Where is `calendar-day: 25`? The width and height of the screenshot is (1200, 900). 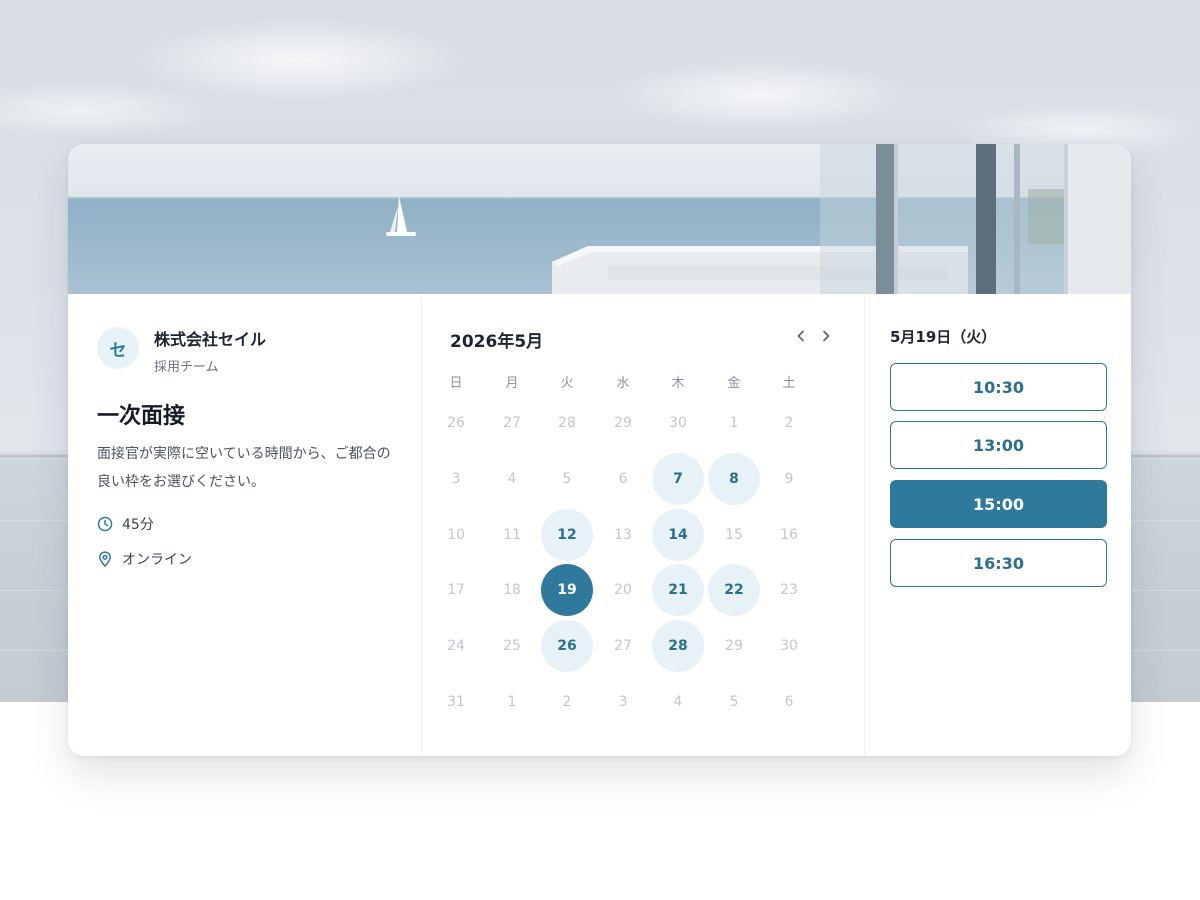
calendar-day: 25 is located at coordinates (512, 646).